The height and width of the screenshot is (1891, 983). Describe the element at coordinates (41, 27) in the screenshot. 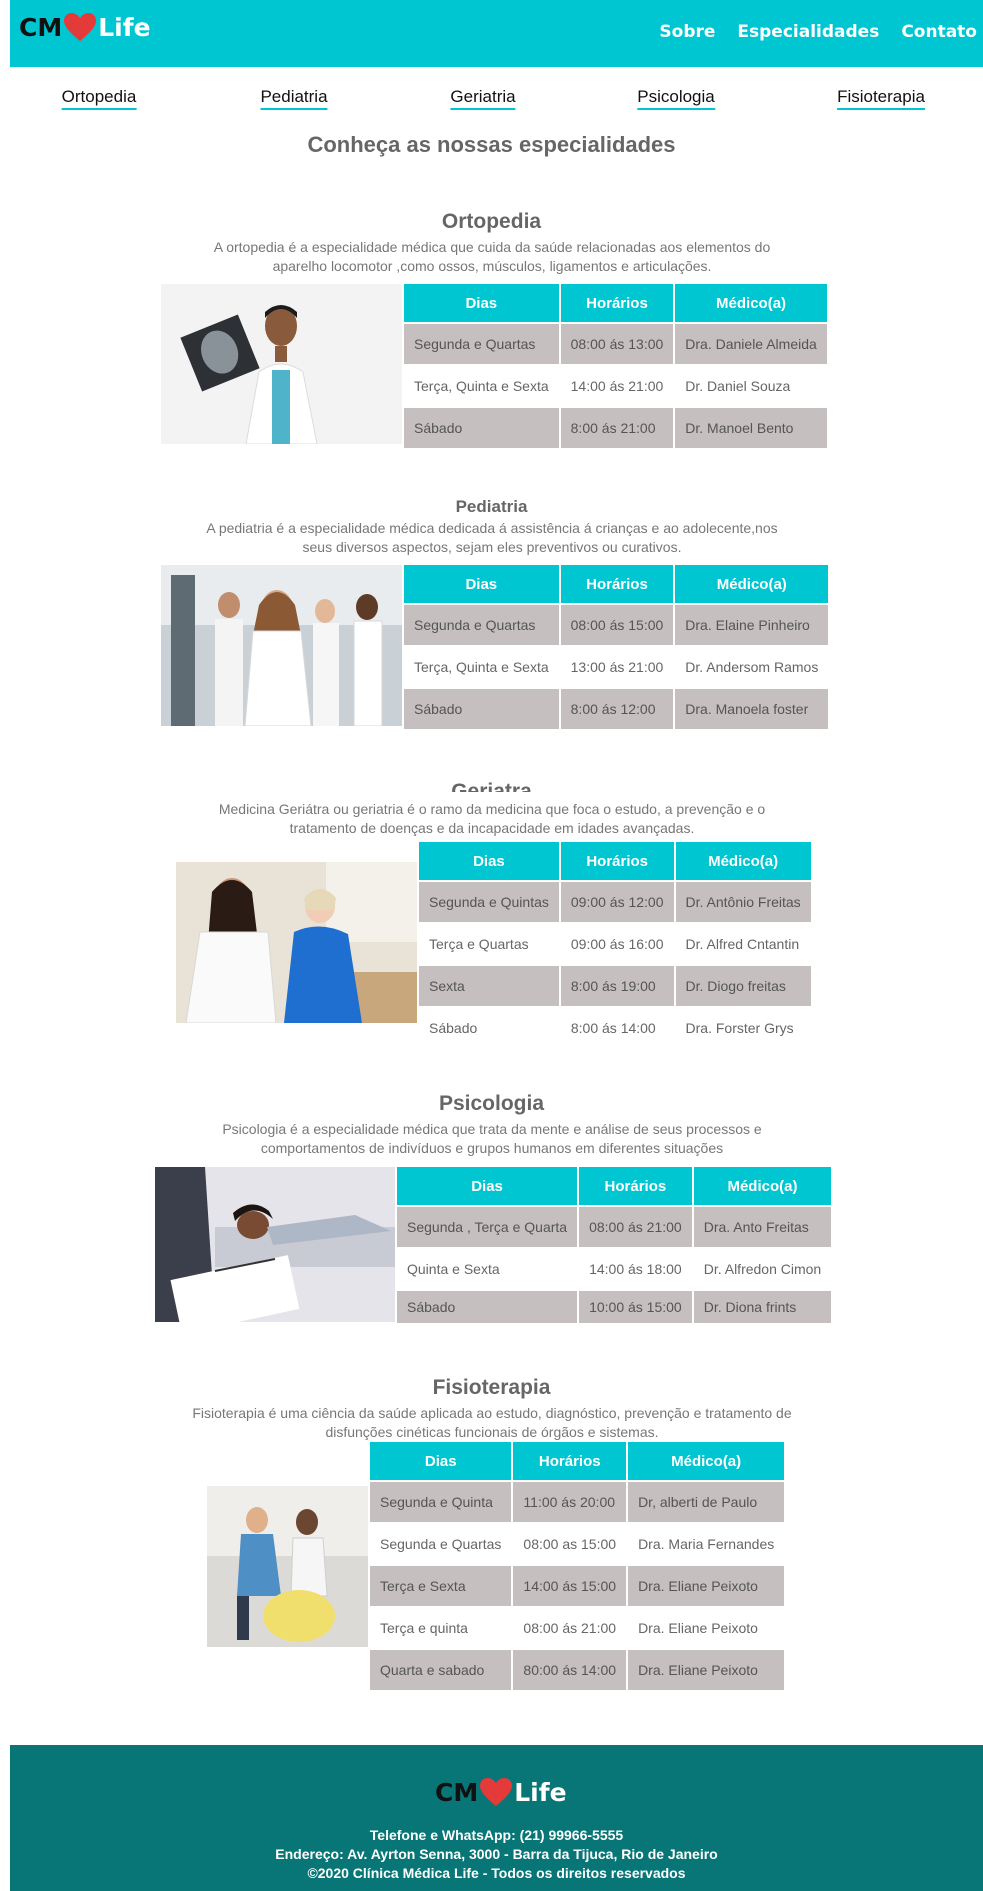

I see `logo-text-cm: CM` at that location.